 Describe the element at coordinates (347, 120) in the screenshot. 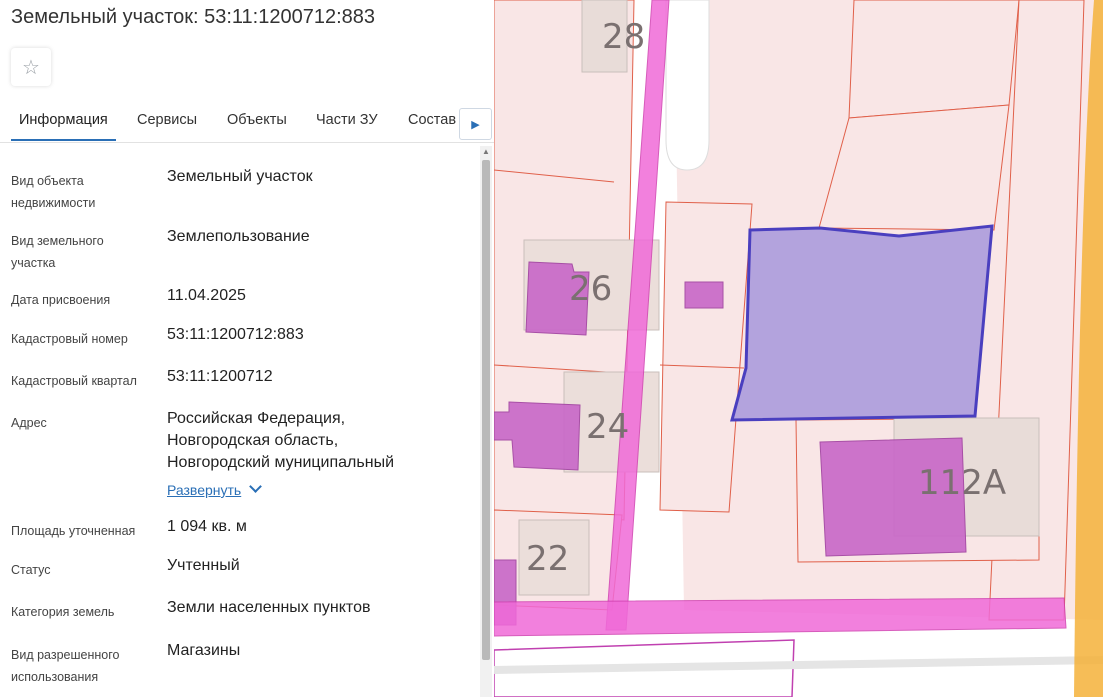

I see `tab-parts: Части ЗУ` at that location.